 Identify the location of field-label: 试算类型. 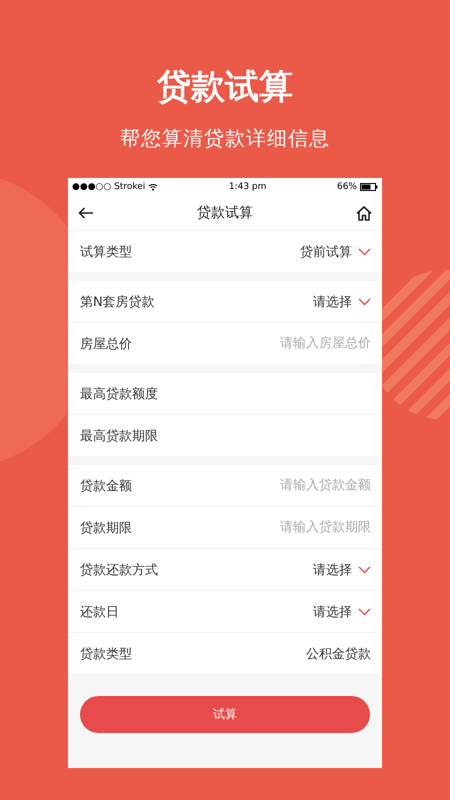
(106, 252).